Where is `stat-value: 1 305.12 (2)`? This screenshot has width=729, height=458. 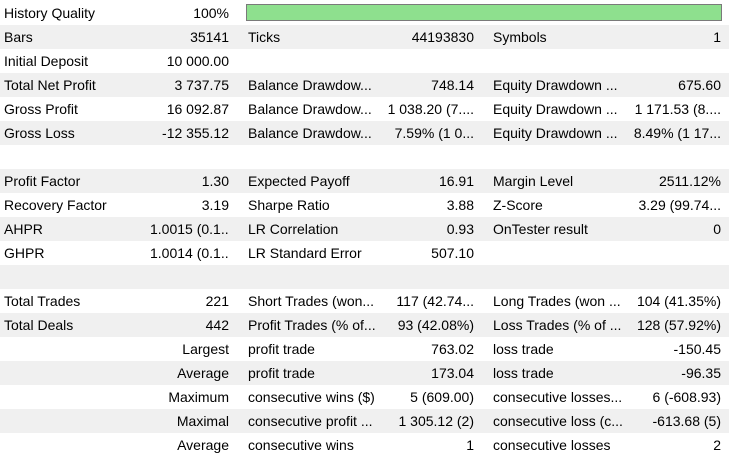 stat-value: 1 305.12 (2) is located at coordinates (436, 421).